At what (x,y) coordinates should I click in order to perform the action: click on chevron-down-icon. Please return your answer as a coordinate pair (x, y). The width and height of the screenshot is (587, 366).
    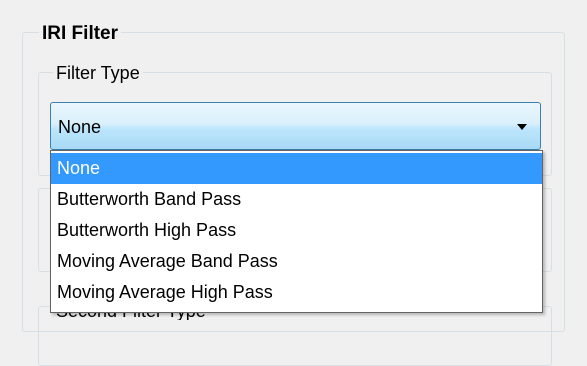
    Looking at the image, I should click on (522, 127).